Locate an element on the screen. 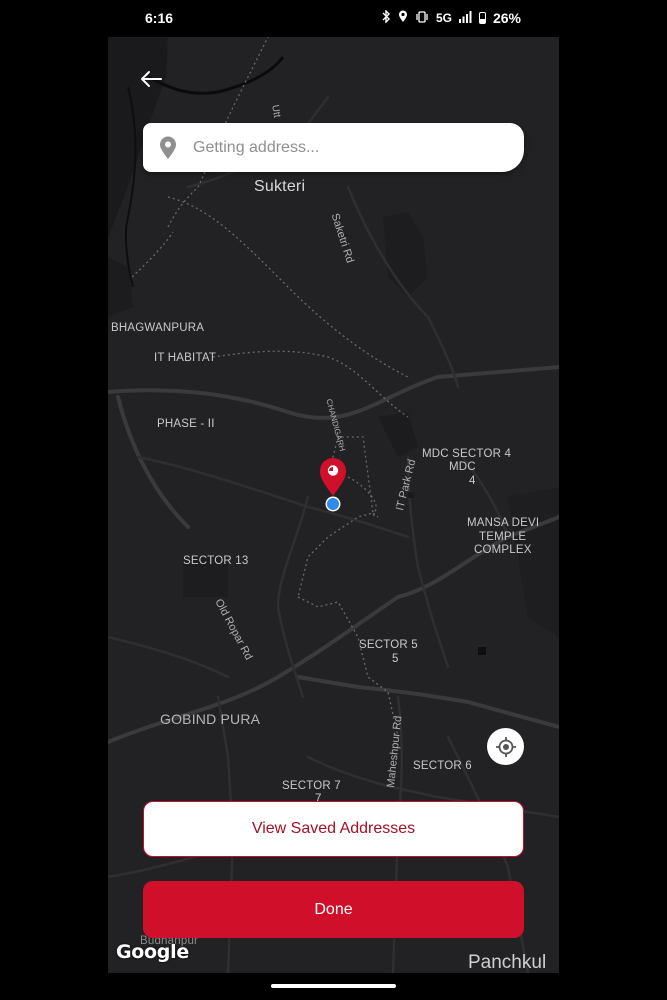  arrow-left-icon is located at coordinates (151, 79).